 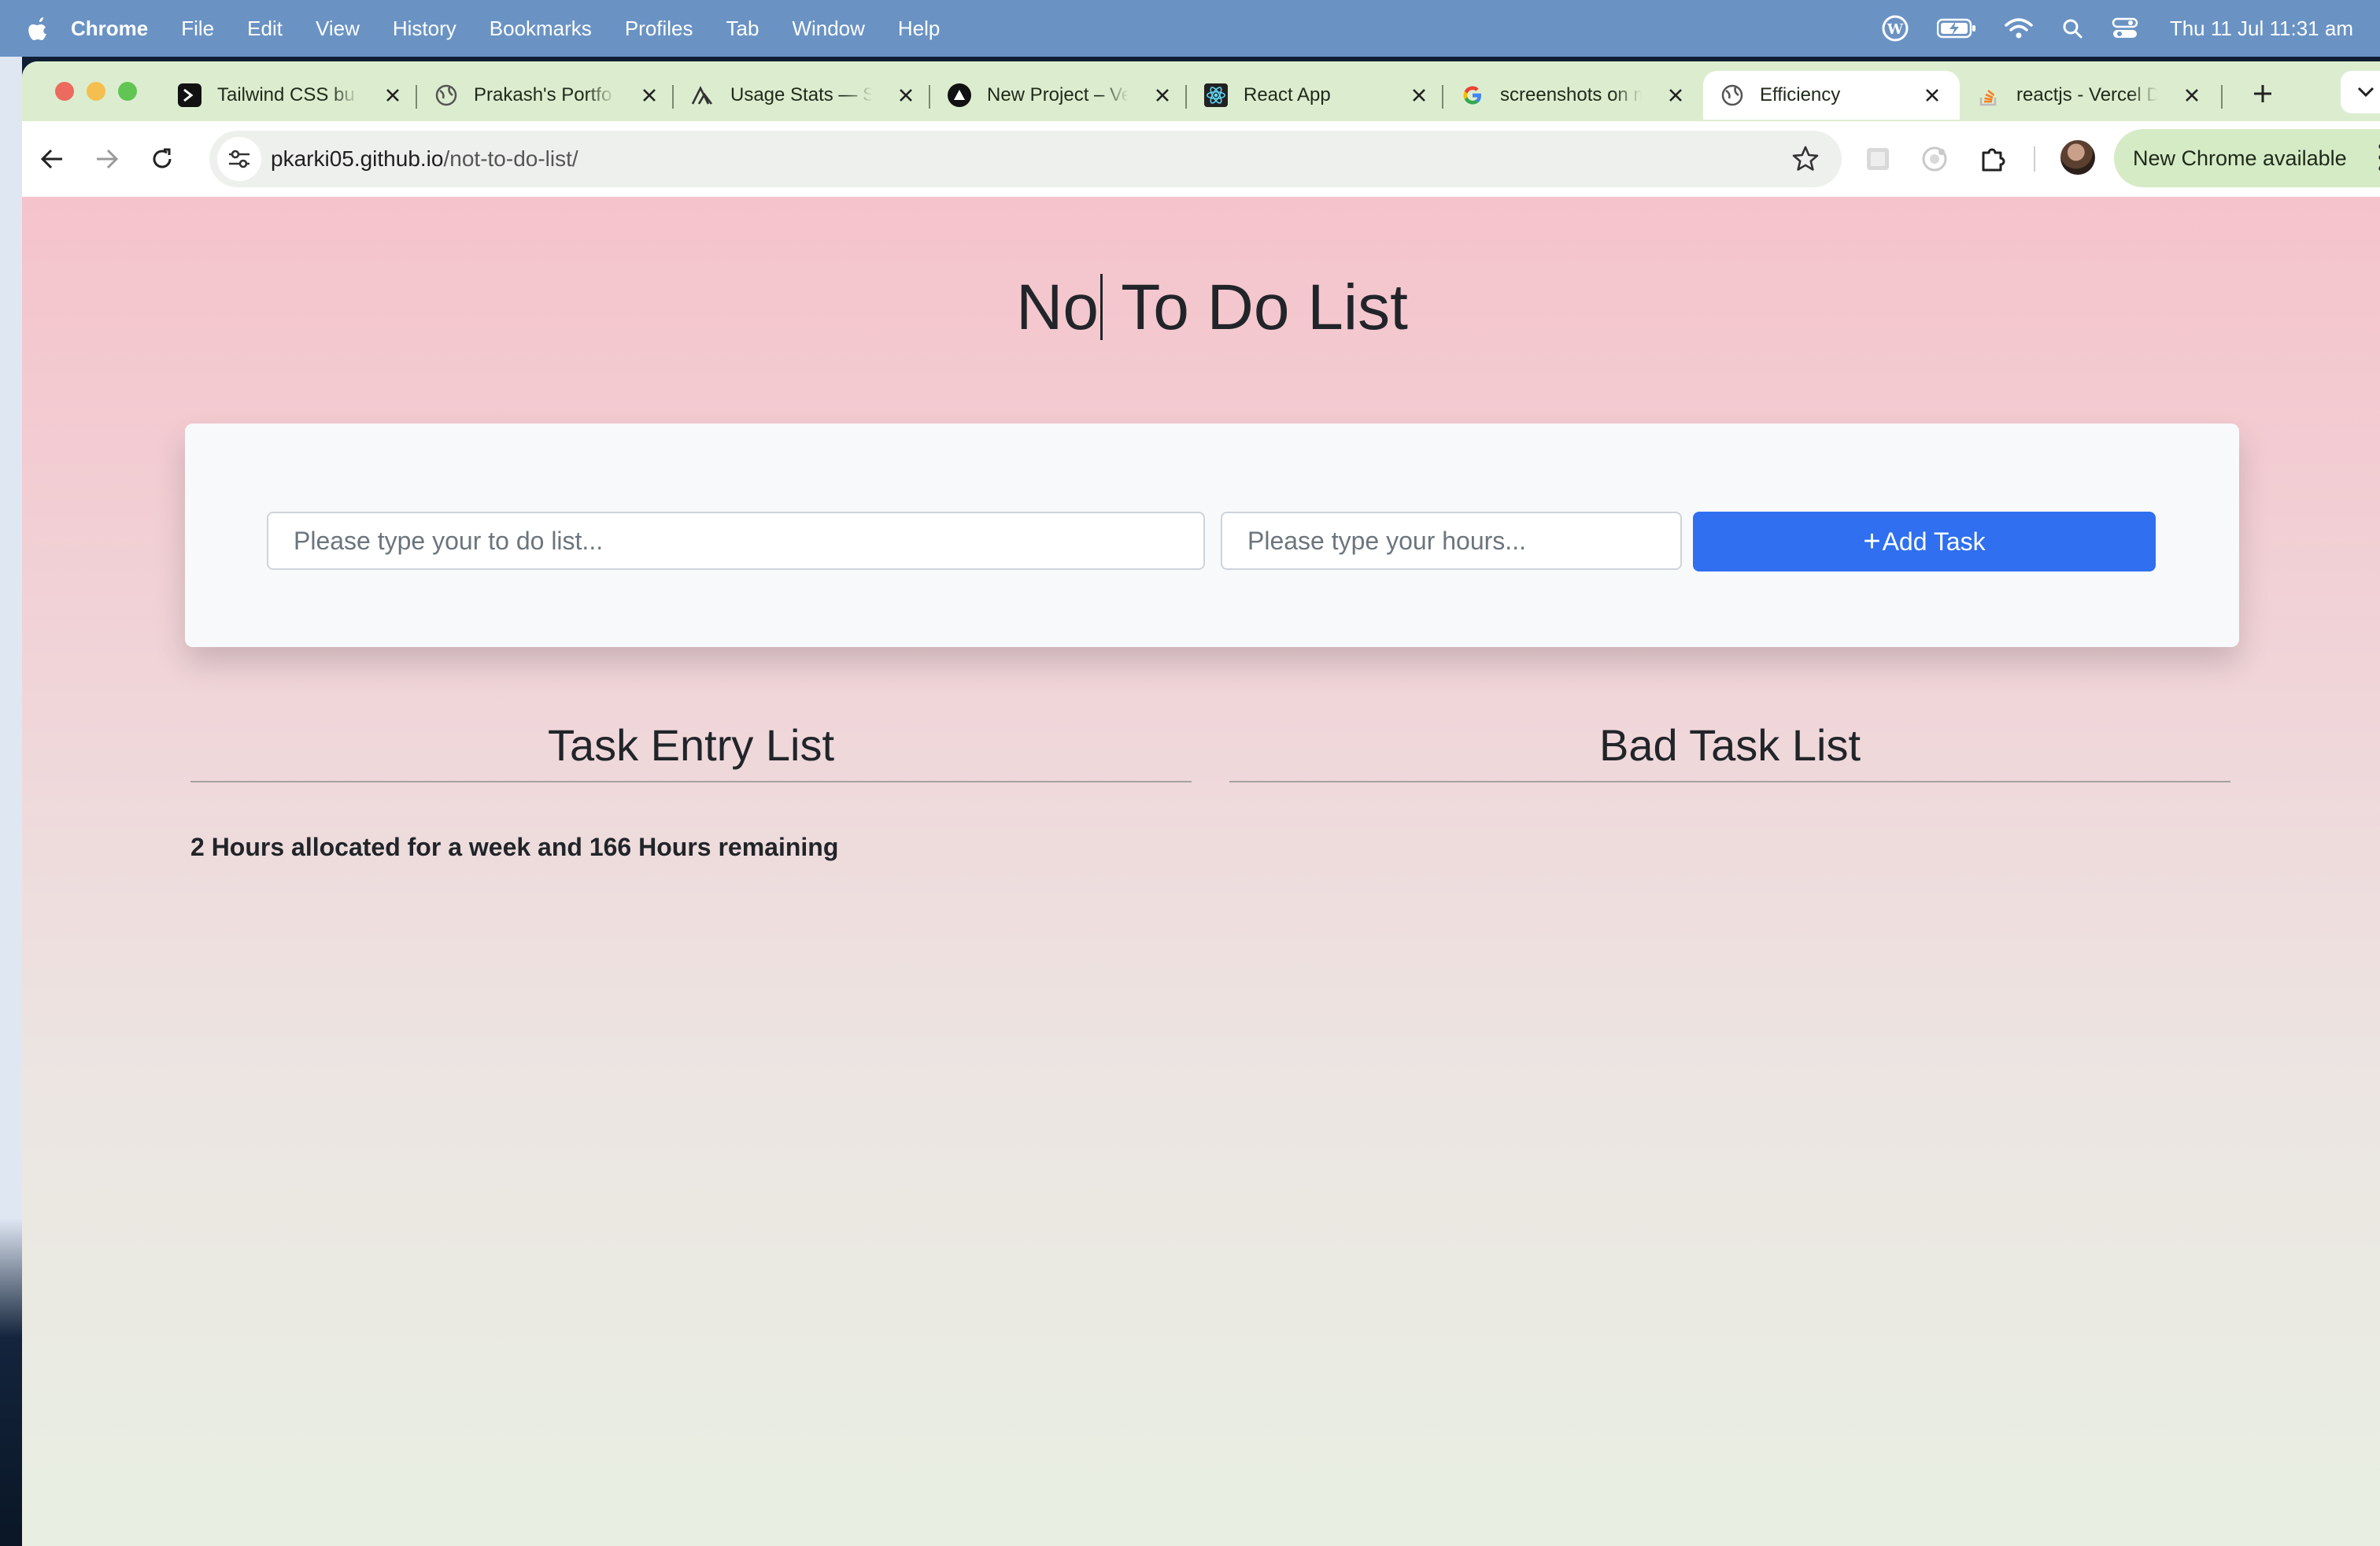 I want to click on battery-icon, so click(x=1956, y=28).